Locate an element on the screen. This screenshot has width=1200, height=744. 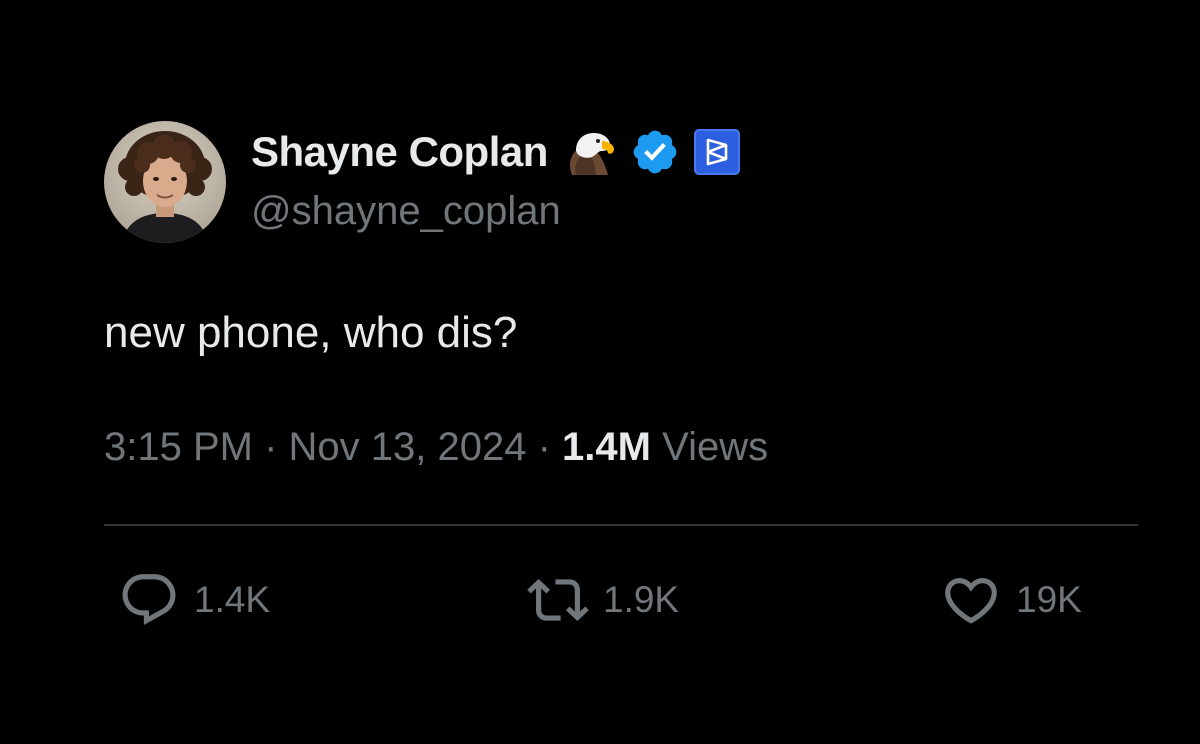
tweet-date: Nov 13, 2024 is located at coordinates (408, 447).